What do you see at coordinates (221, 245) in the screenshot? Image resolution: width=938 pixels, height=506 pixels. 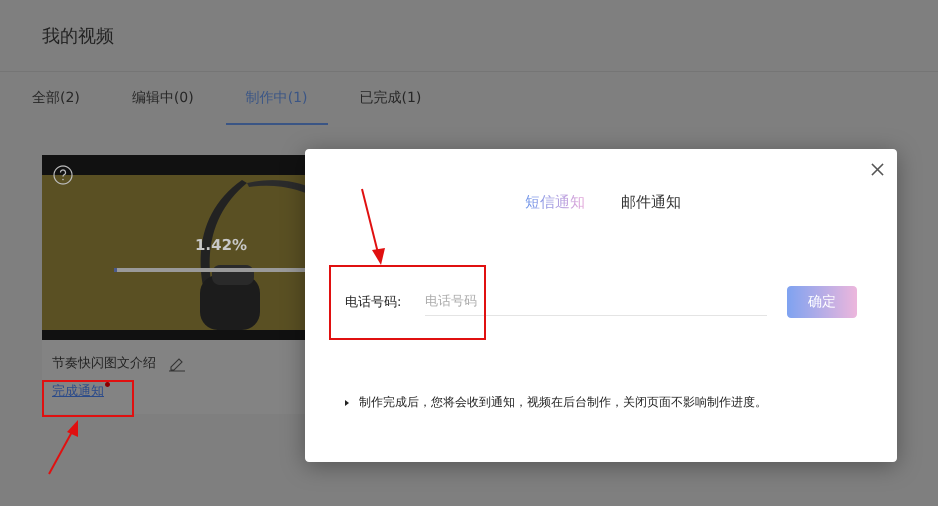 I see `progress-text: 1.42%` at bounding box center [221, 245].